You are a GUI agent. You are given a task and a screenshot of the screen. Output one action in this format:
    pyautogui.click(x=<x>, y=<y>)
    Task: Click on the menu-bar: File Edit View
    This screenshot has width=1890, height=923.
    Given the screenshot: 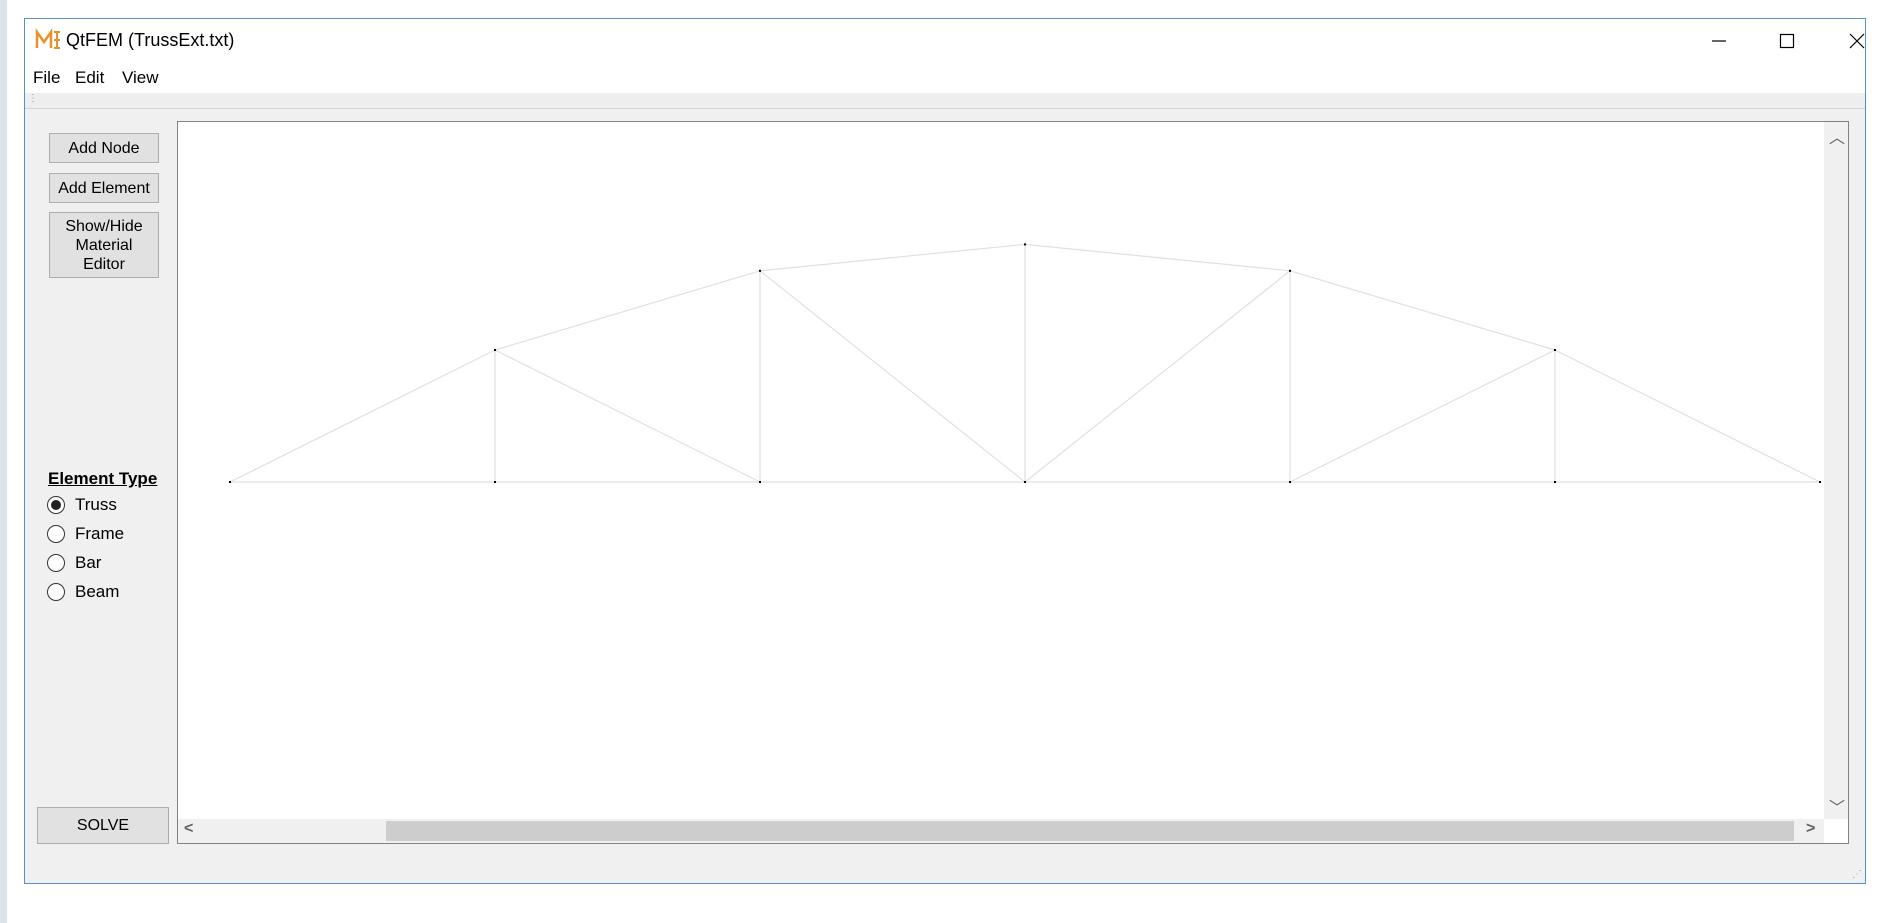 What is the action you would take?
    pyautogui.click(x=945, y=78)
    